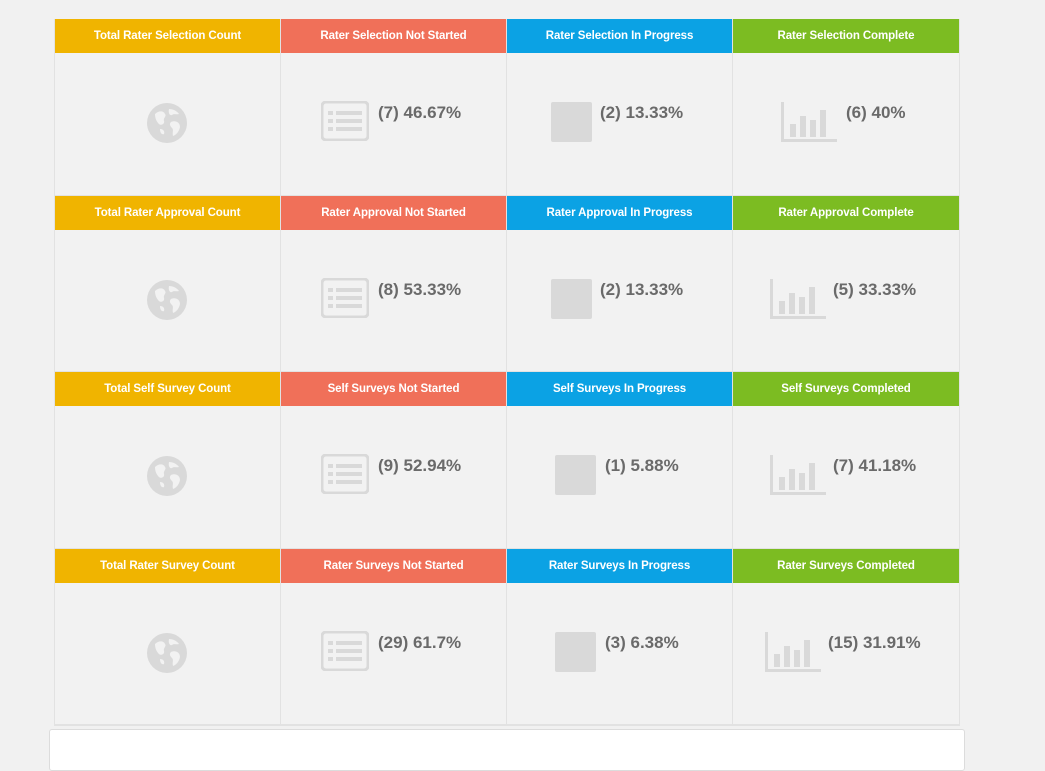  I want to click on card-body: (7) 46.67%, so click(393, 123).